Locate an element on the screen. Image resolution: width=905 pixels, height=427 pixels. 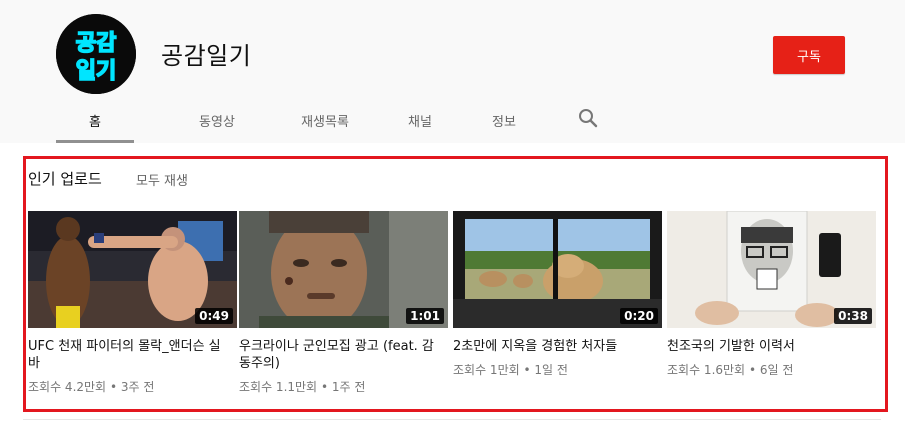
video-duration: 0:38 is located at coordinates (853, 316).